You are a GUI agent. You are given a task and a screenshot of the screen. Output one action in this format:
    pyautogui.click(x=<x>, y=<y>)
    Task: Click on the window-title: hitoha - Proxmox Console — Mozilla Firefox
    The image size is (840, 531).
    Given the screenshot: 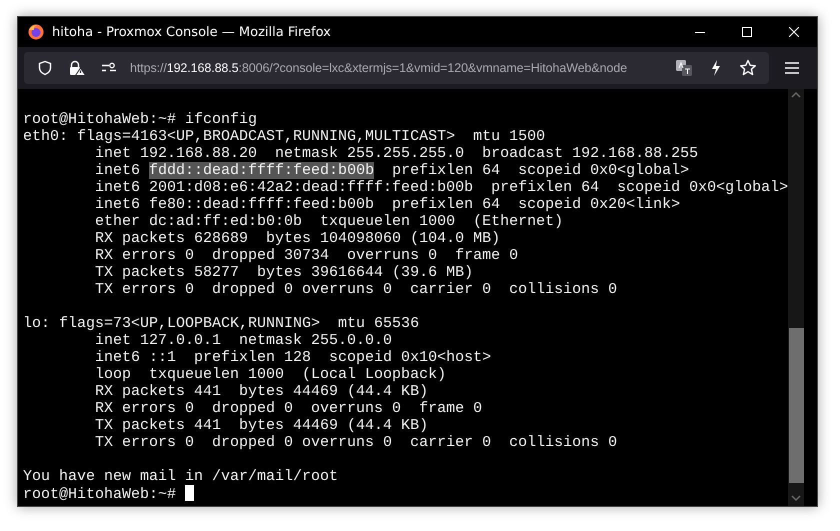 What is the action you would take?
    pyautogui.click(x=192, y=32)
    